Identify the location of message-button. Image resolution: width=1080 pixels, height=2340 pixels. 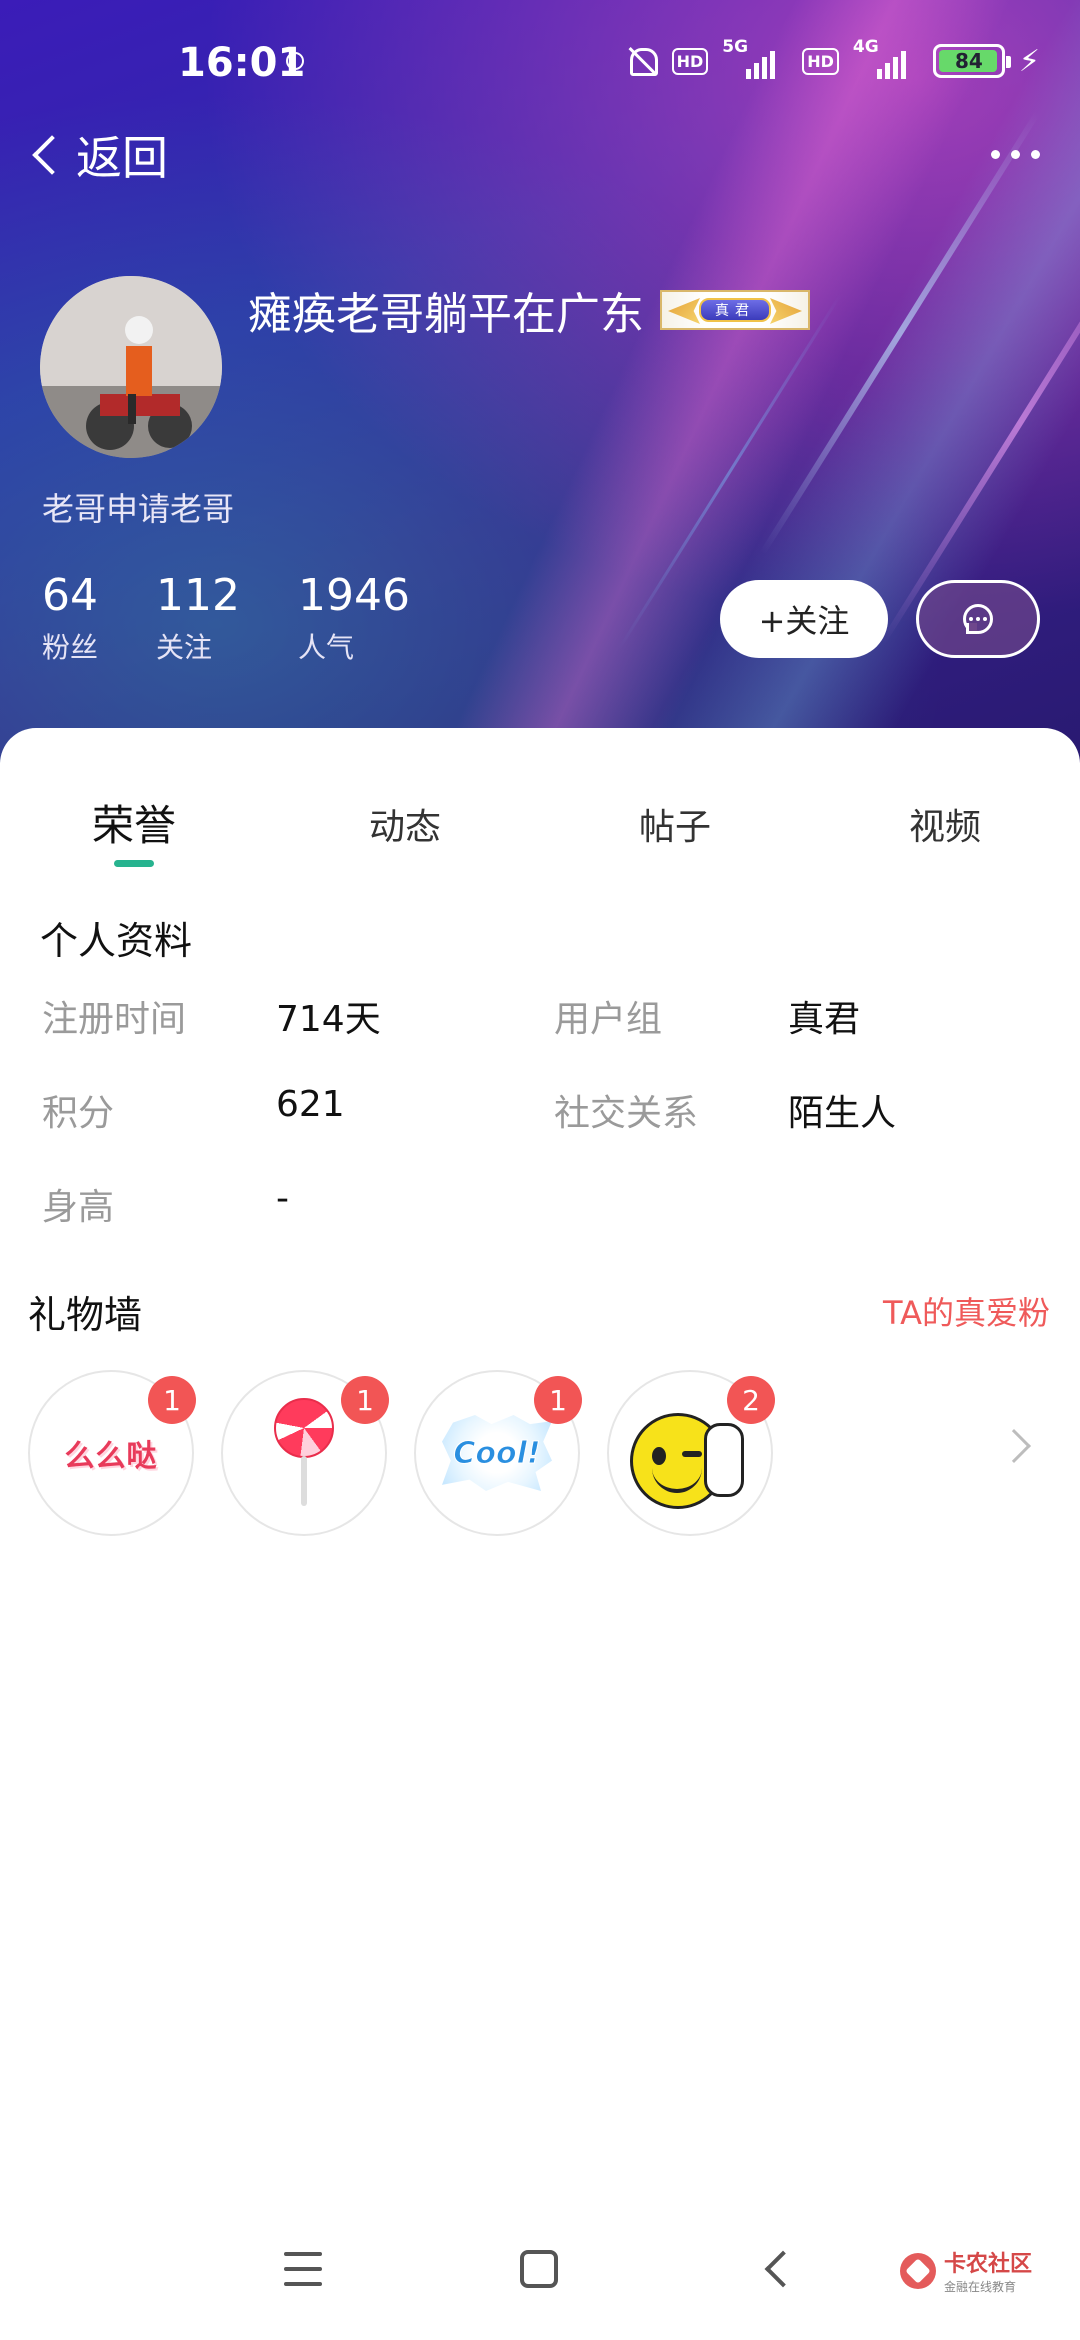
(978, 619).